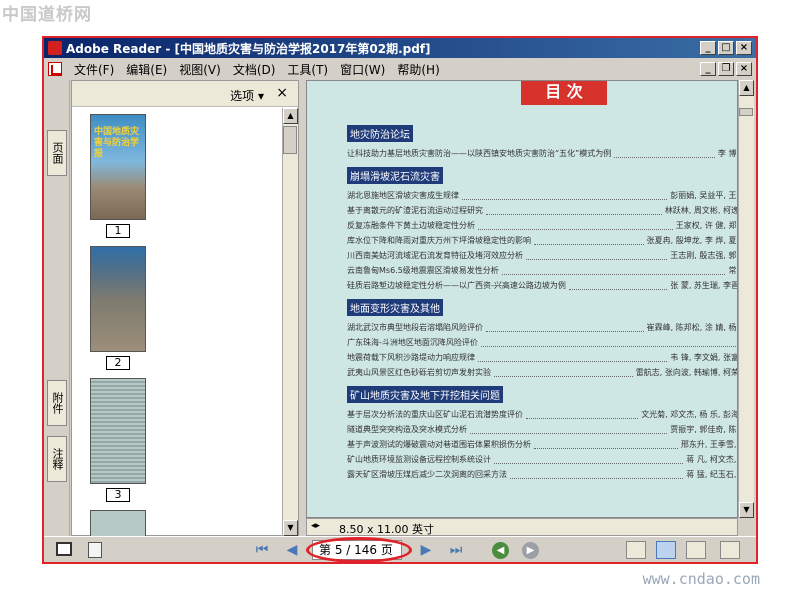  Describe the element at coordinates (200, 69) in the screenshot. I see `menu-view: 视图(V)` at that location.